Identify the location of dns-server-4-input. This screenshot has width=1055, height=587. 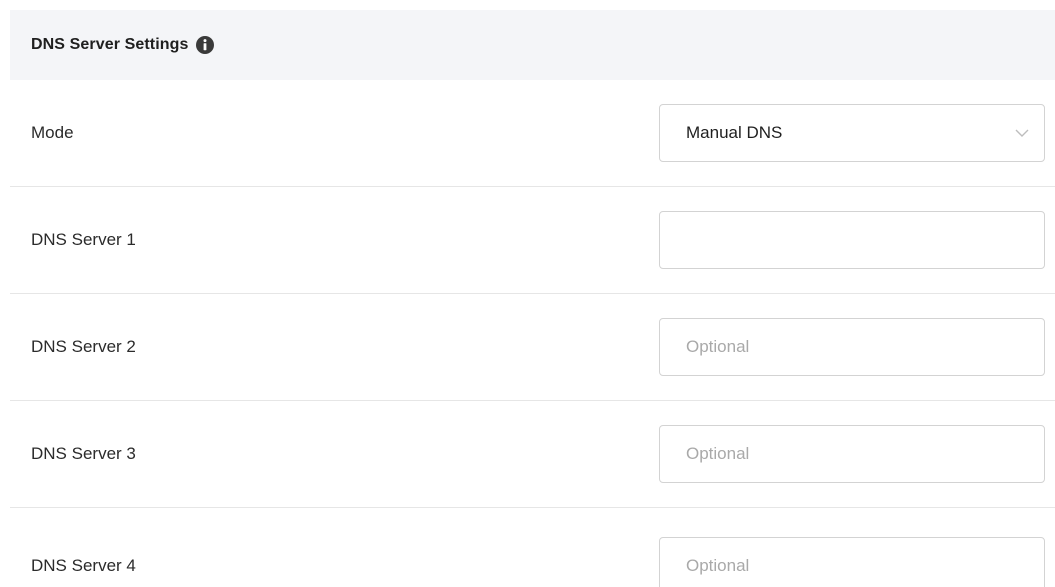
(852, 562).